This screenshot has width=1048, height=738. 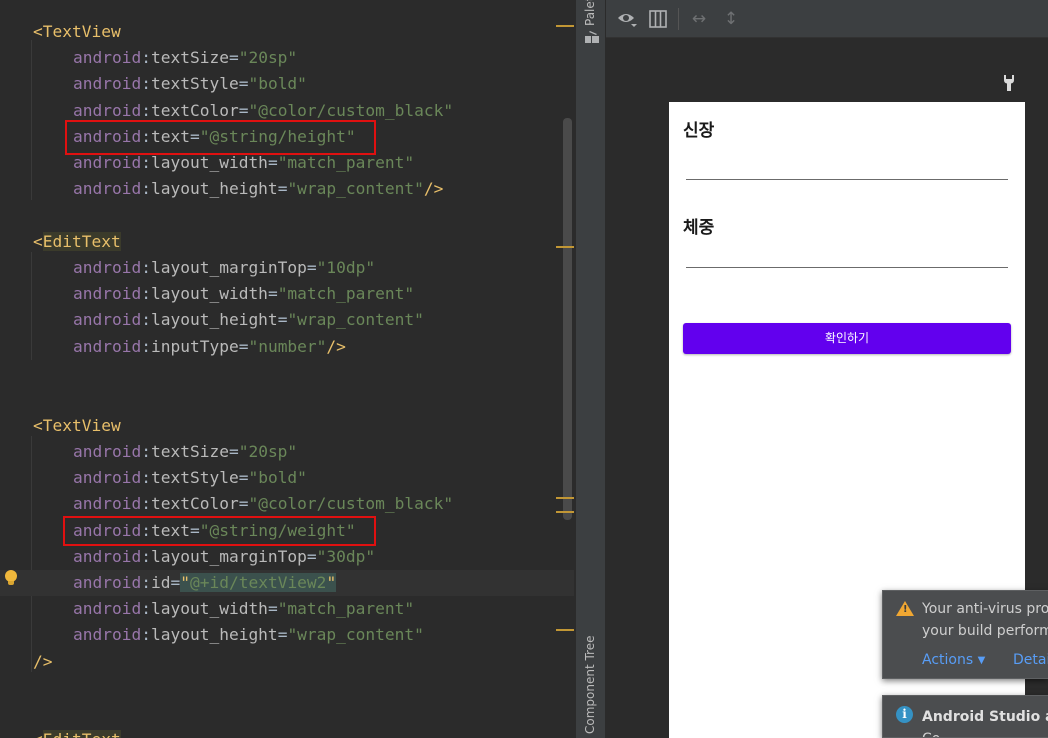 What do you see at coordinates (331, 582) in the screenshot?
I see `code-token: "` at bounding box center [331, 582].